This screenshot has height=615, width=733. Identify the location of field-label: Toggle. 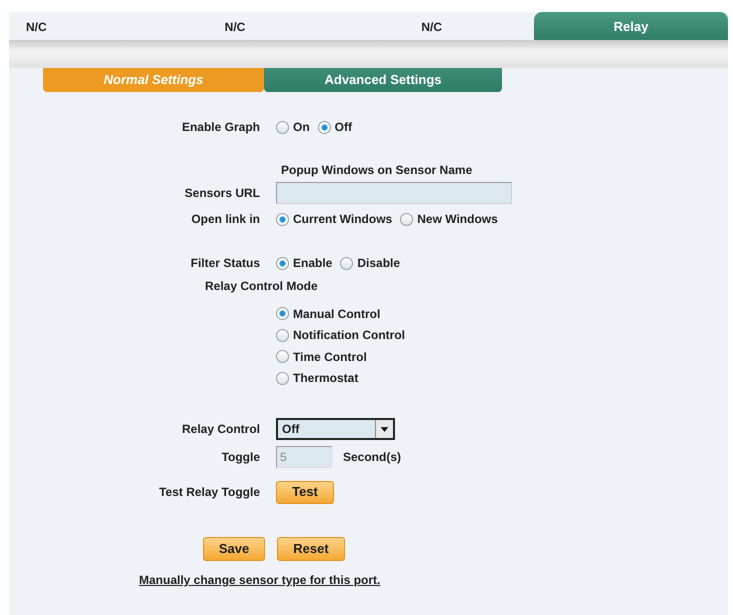
(241, 457).